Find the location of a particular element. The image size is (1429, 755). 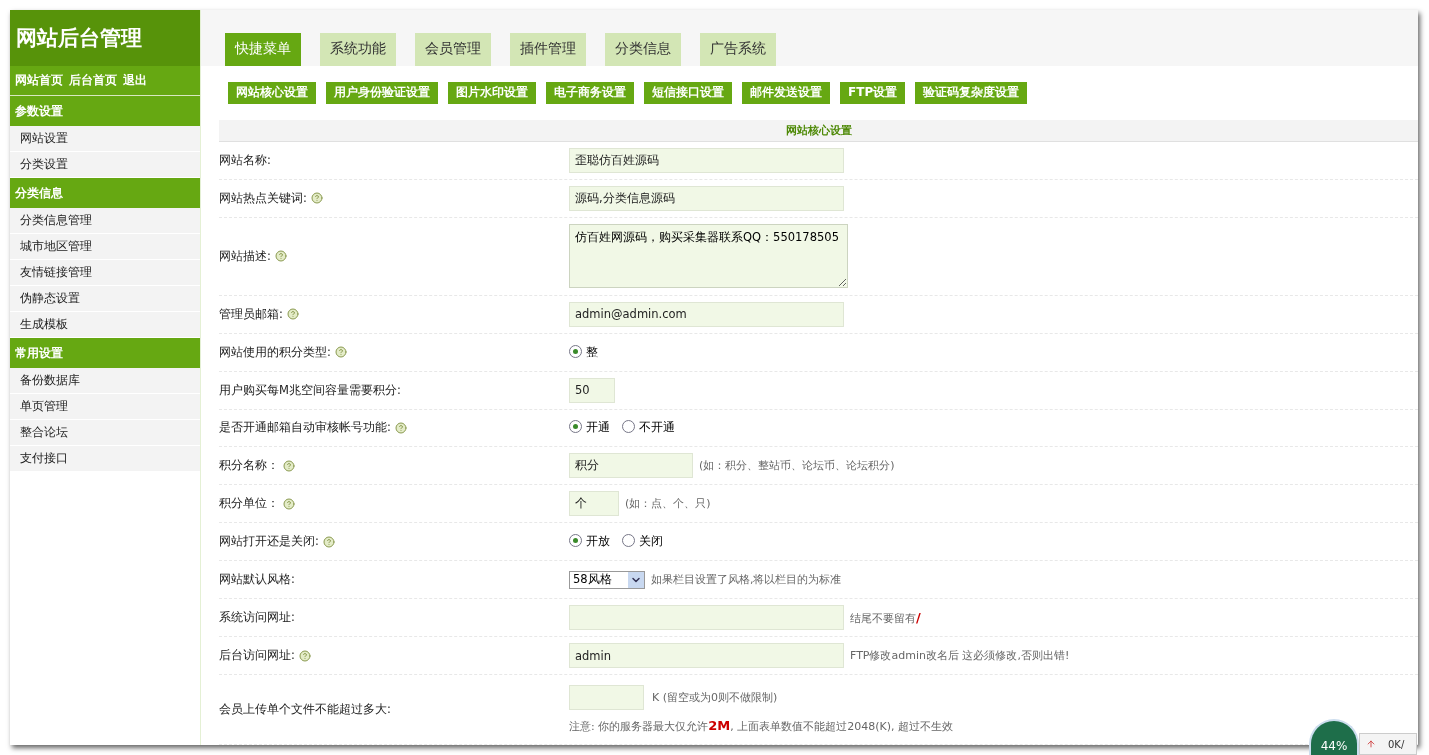

text-field: 源码,分类信息源码 is located at coordinates (706, 198).